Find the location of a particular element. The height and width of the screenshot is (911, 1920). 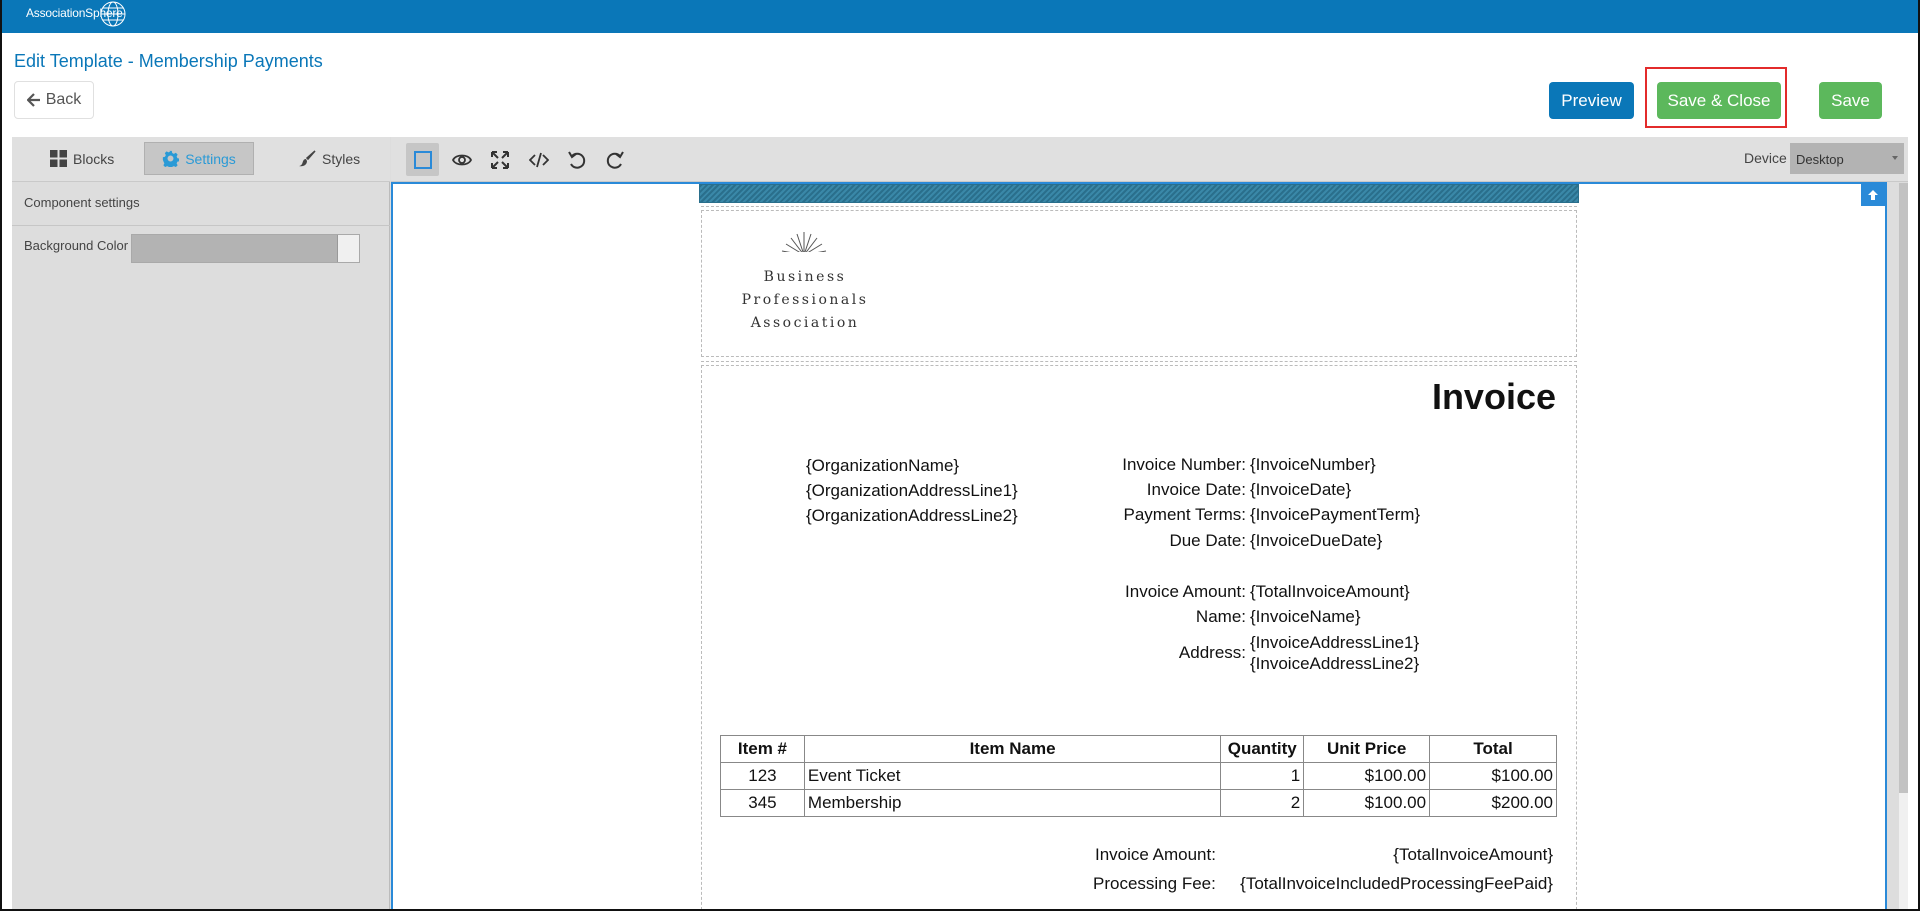

table-row: 345 Membership 2 $100.00 $200.00 is located at coordinates (1138, 803).